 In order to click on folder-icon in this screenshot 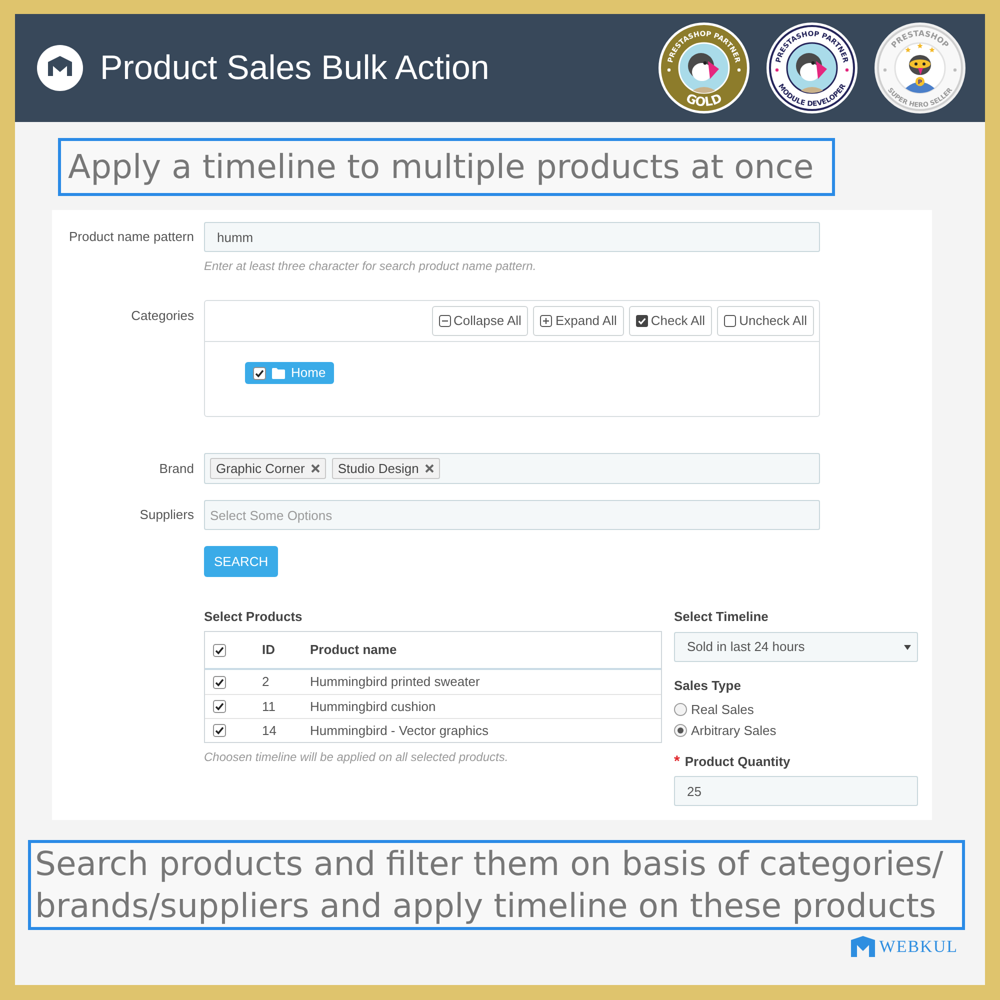, I will do `click(278, 373)`.